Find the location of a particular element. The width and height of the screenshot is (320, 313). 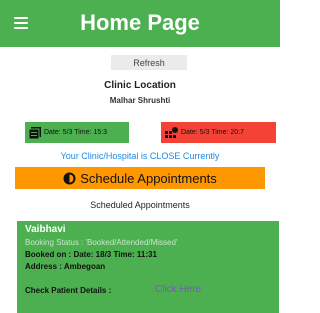

grid-alert-icon is located at coordinates (171, 132).